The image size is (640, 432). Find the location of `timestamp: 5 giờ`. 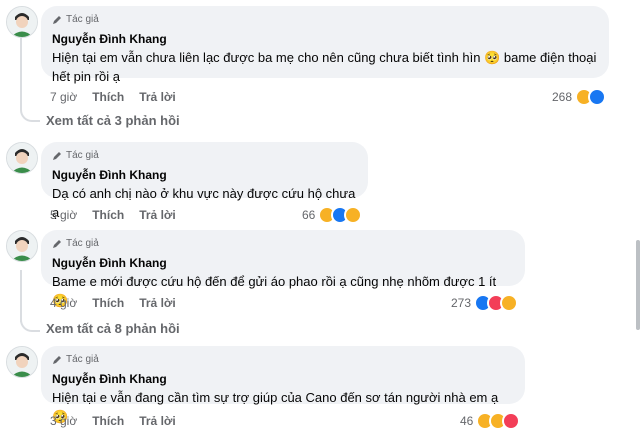

timestamp: 5 giờ is located at coordinates (63, 215).